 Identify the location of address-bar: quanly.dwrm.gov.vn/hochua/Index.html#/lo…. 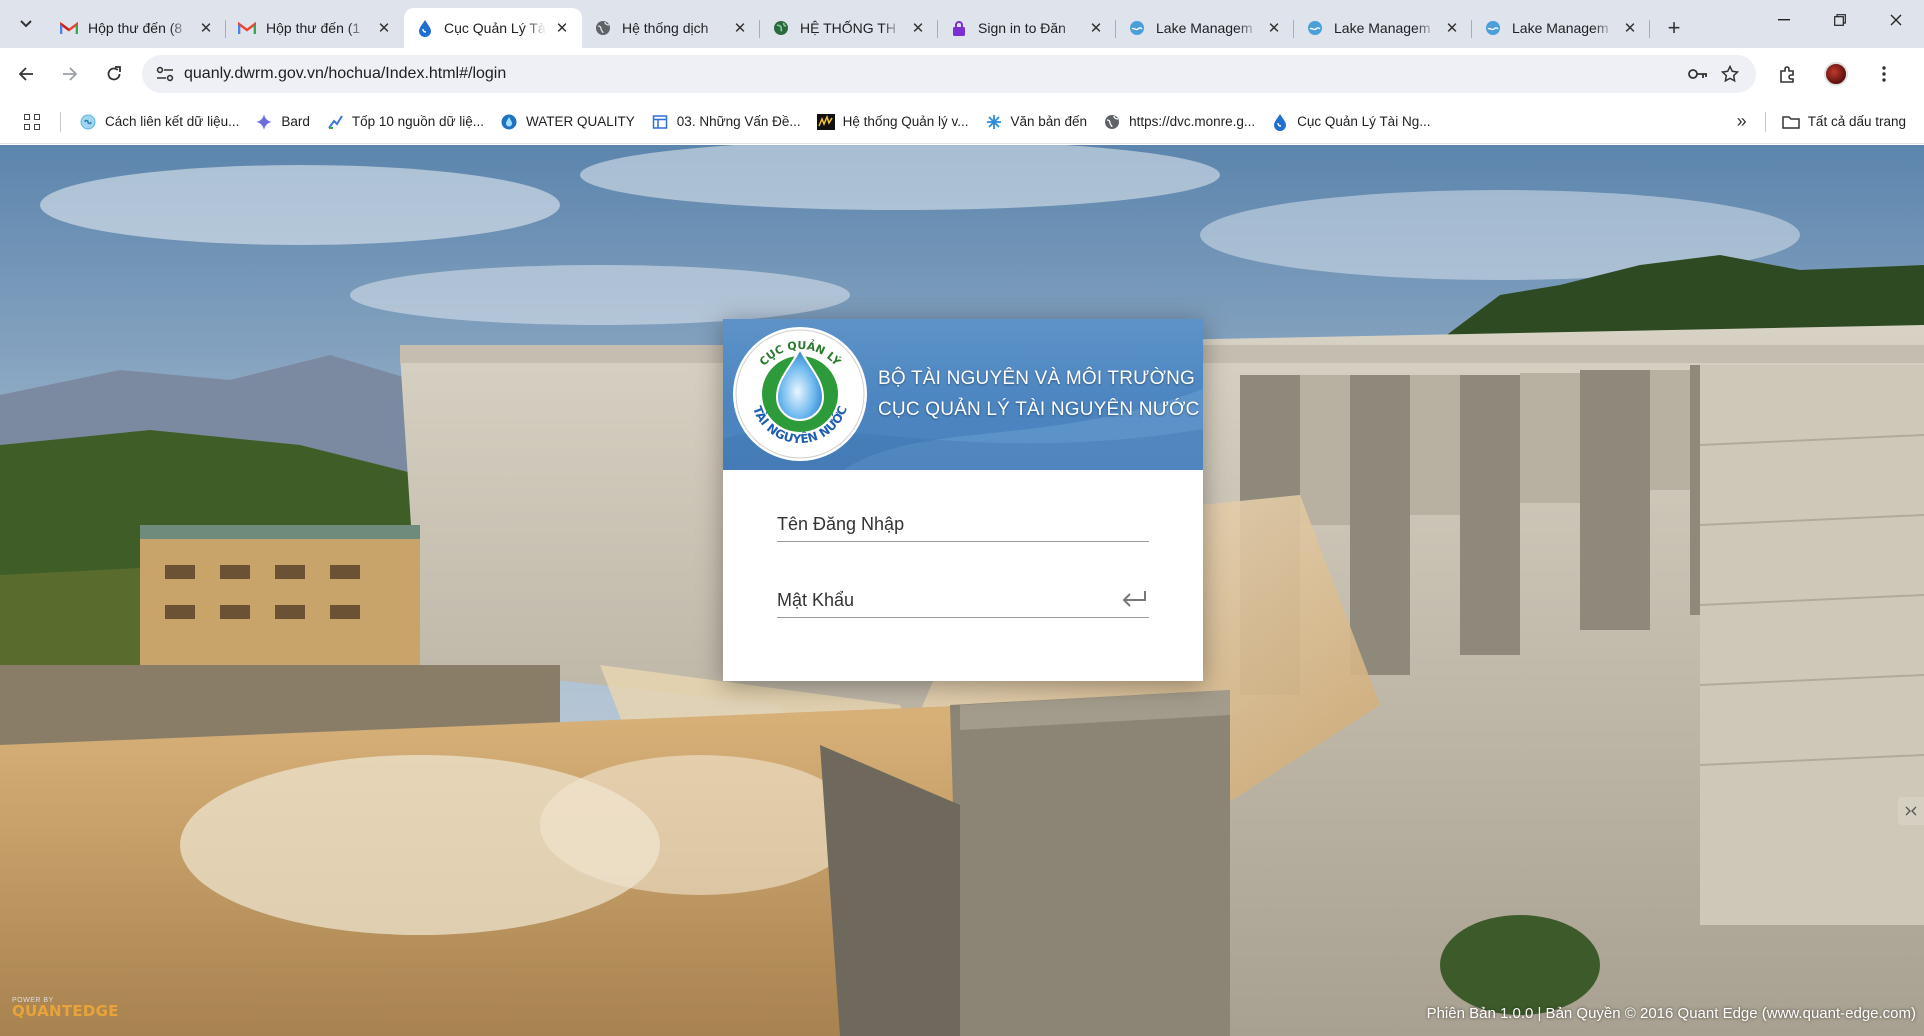
(949, 74).